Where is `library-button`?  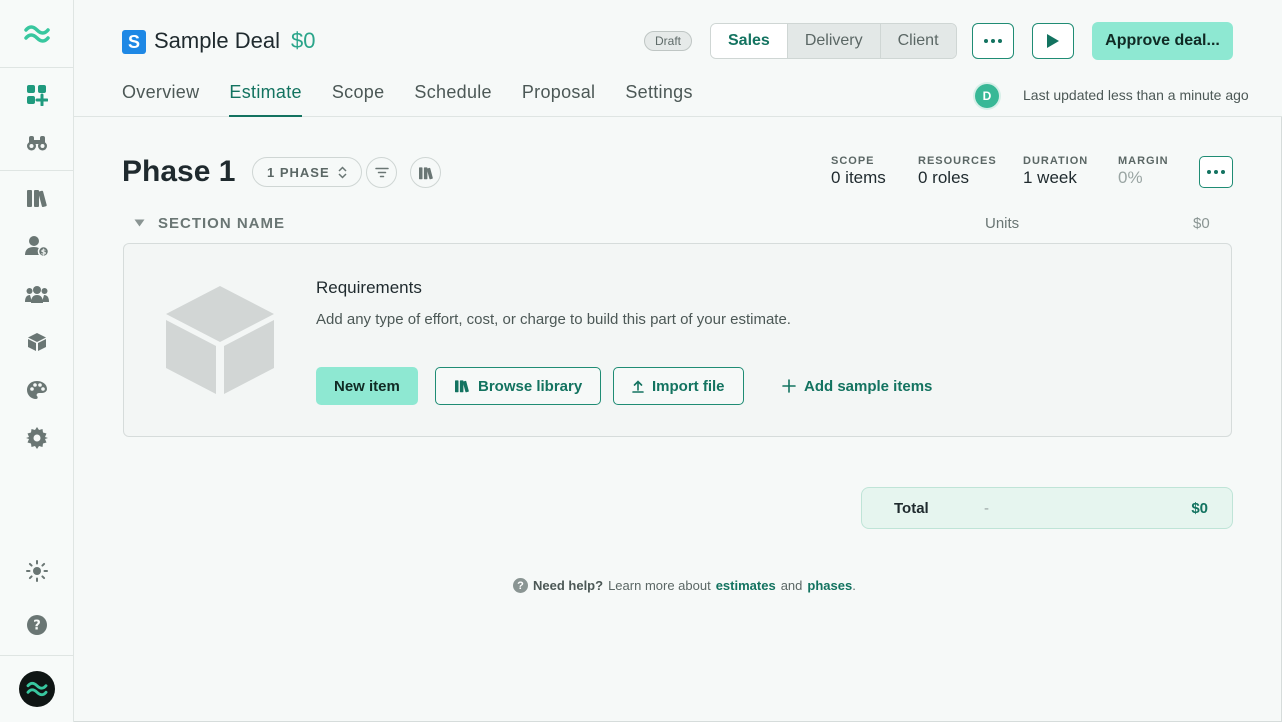 library-button is located at coordinates (425, 172).